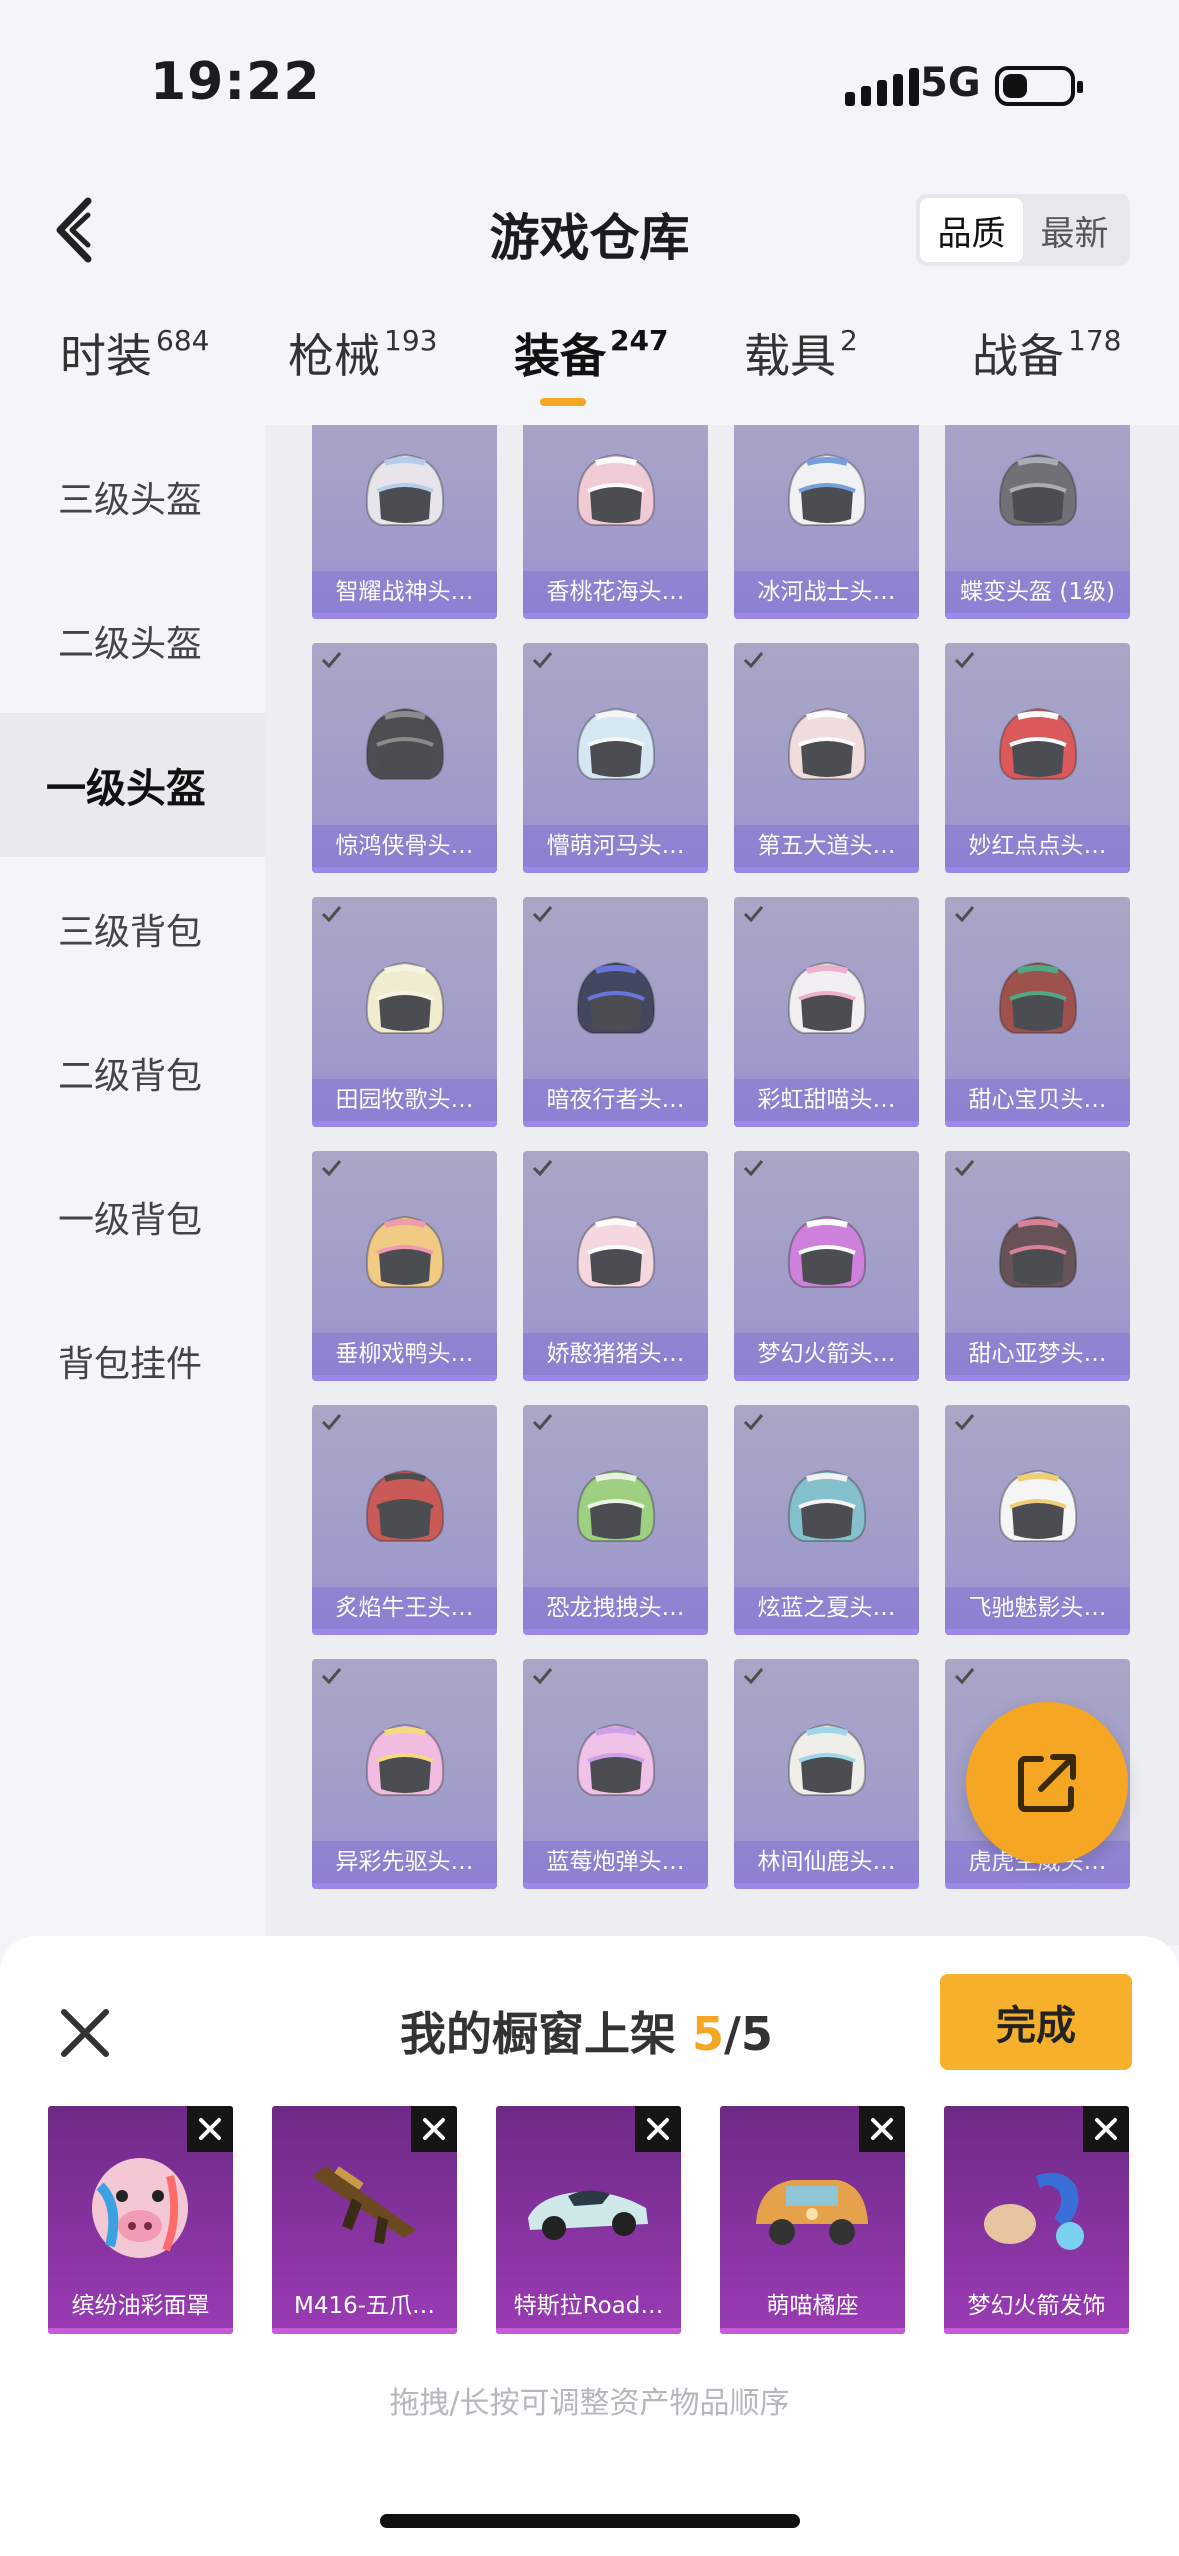 This screenshot has width=1179, height=2556. Describe the element at coordinates (1036, 2306) in the screenshot. I see `shelf-item-label: 梦幻火箭发饰` at that location.